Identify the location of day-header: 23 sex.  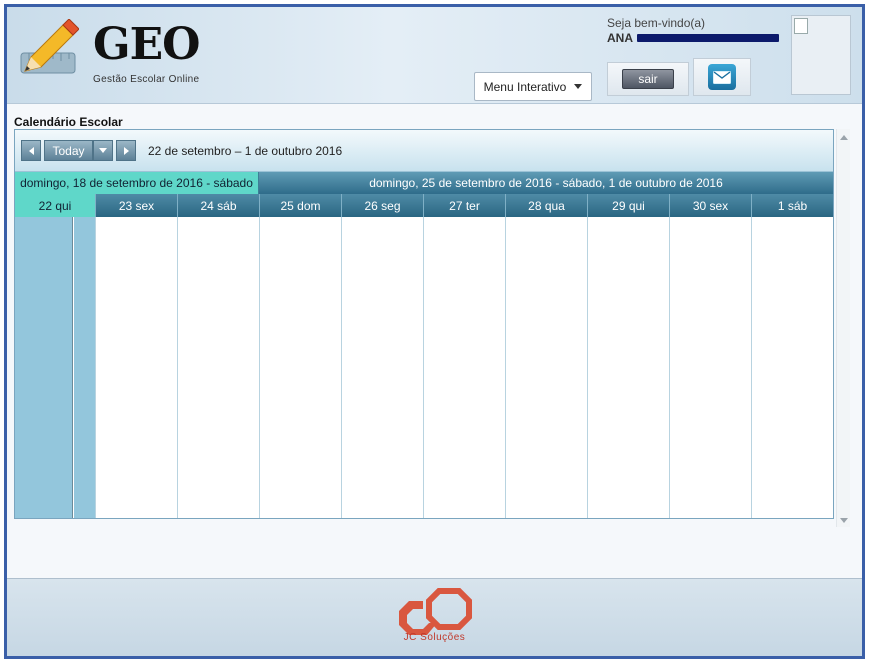
(137, 205).